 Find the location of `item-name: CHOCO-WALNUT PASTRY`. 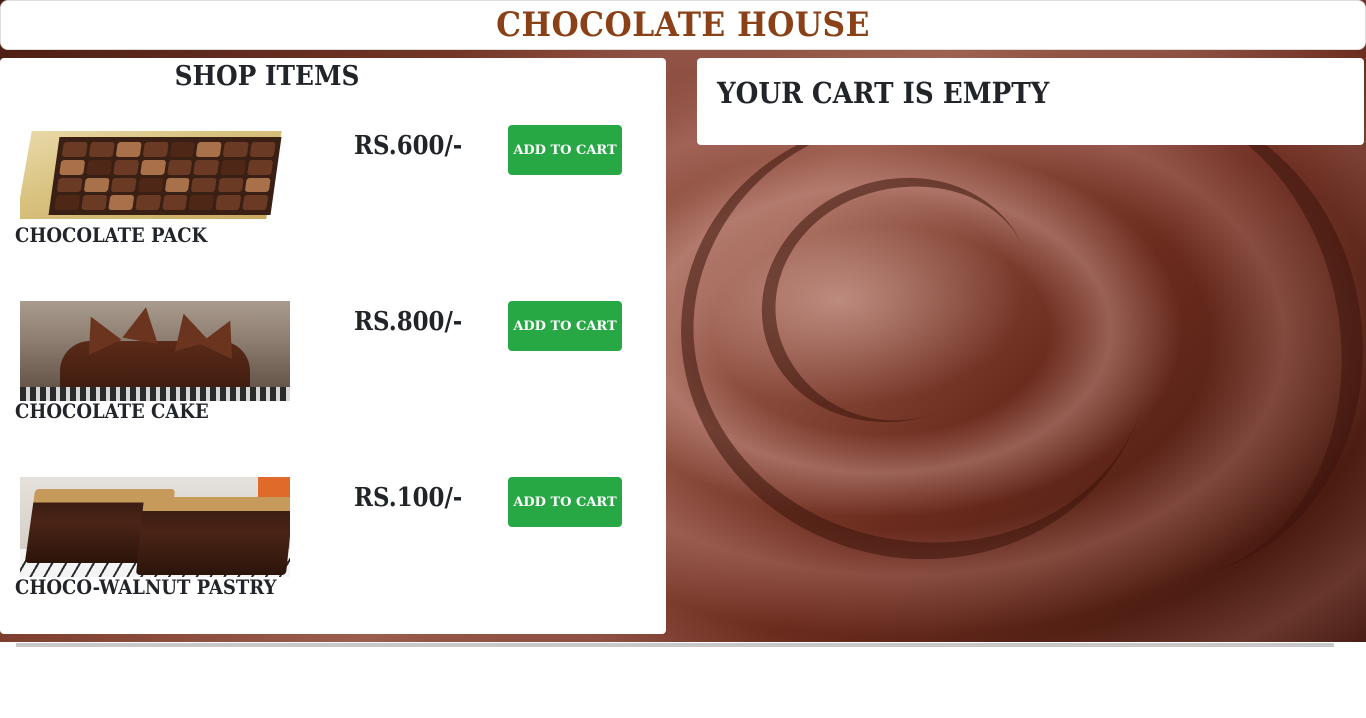

item-name: CHOCO-WALNUT PASTRY is located at coordinates (146, 587).